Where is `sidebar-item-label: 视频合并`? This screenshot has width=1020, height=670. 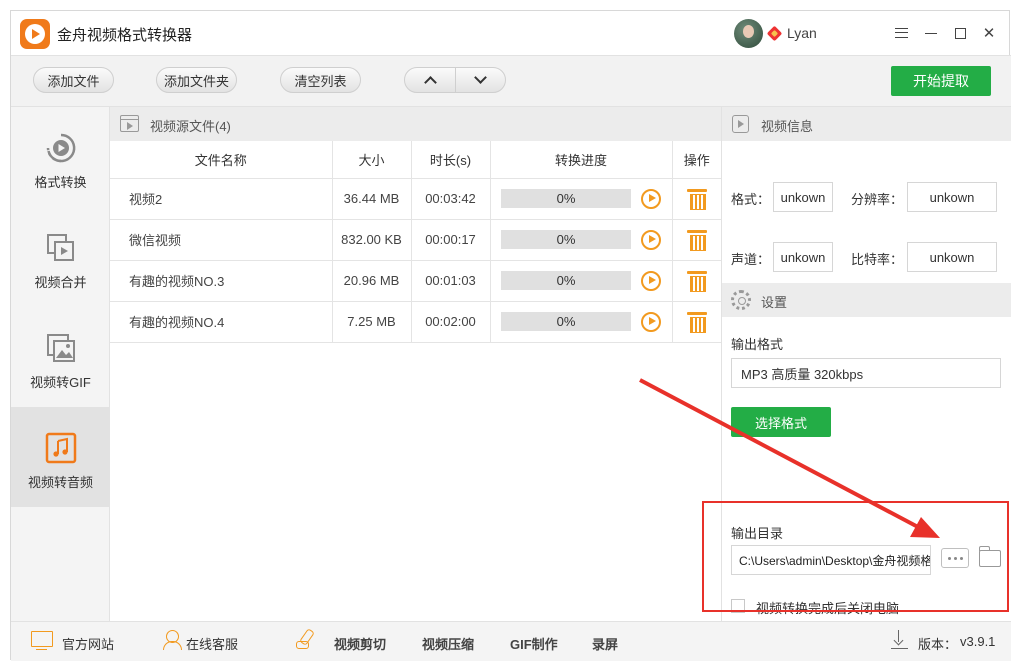 sidebar-item-label: 视频合并 is located at coordinates (60, 282).